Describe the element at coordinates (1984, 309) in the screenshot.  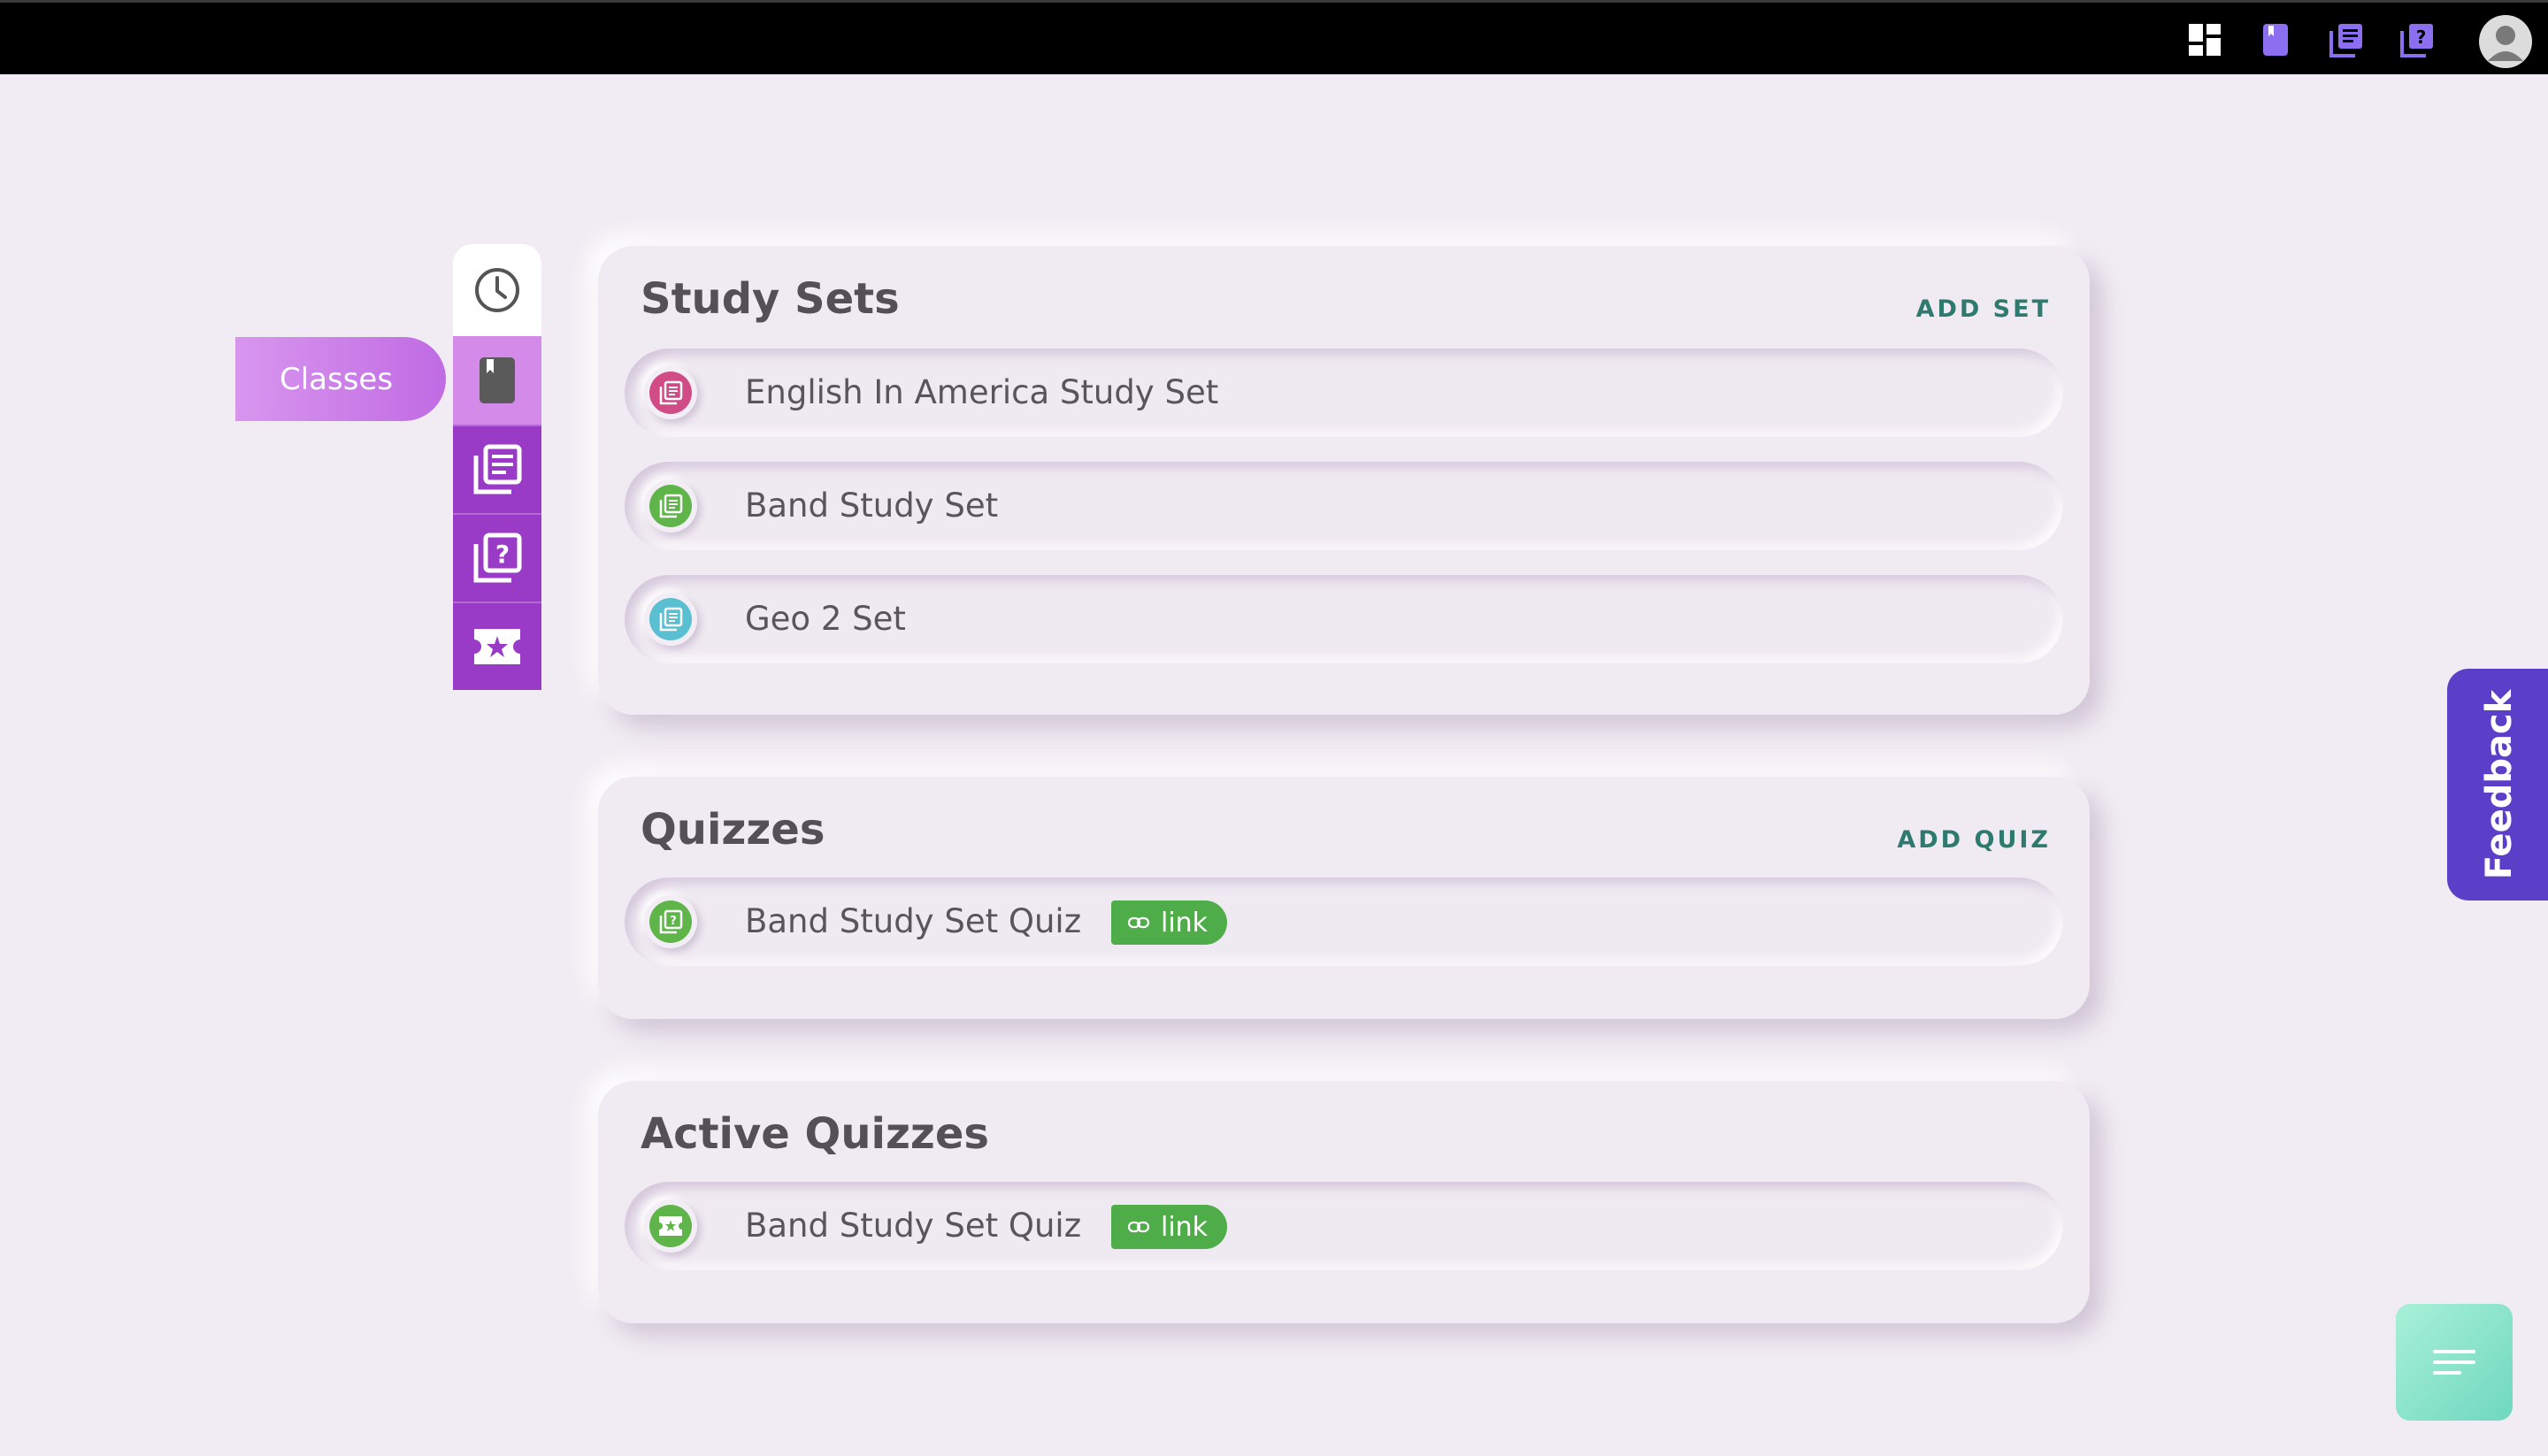
I see `add-set-button: ADD SET` at that location.